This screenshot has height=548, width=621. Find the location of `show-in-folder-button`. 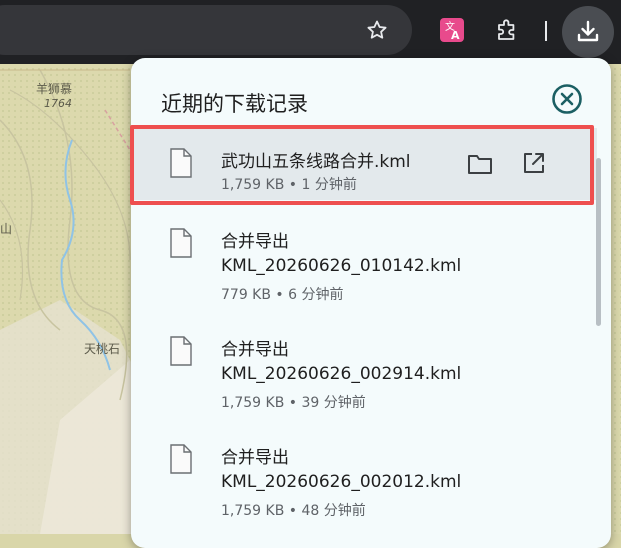

show-in-folder-button is located at coordinates (480, 164).